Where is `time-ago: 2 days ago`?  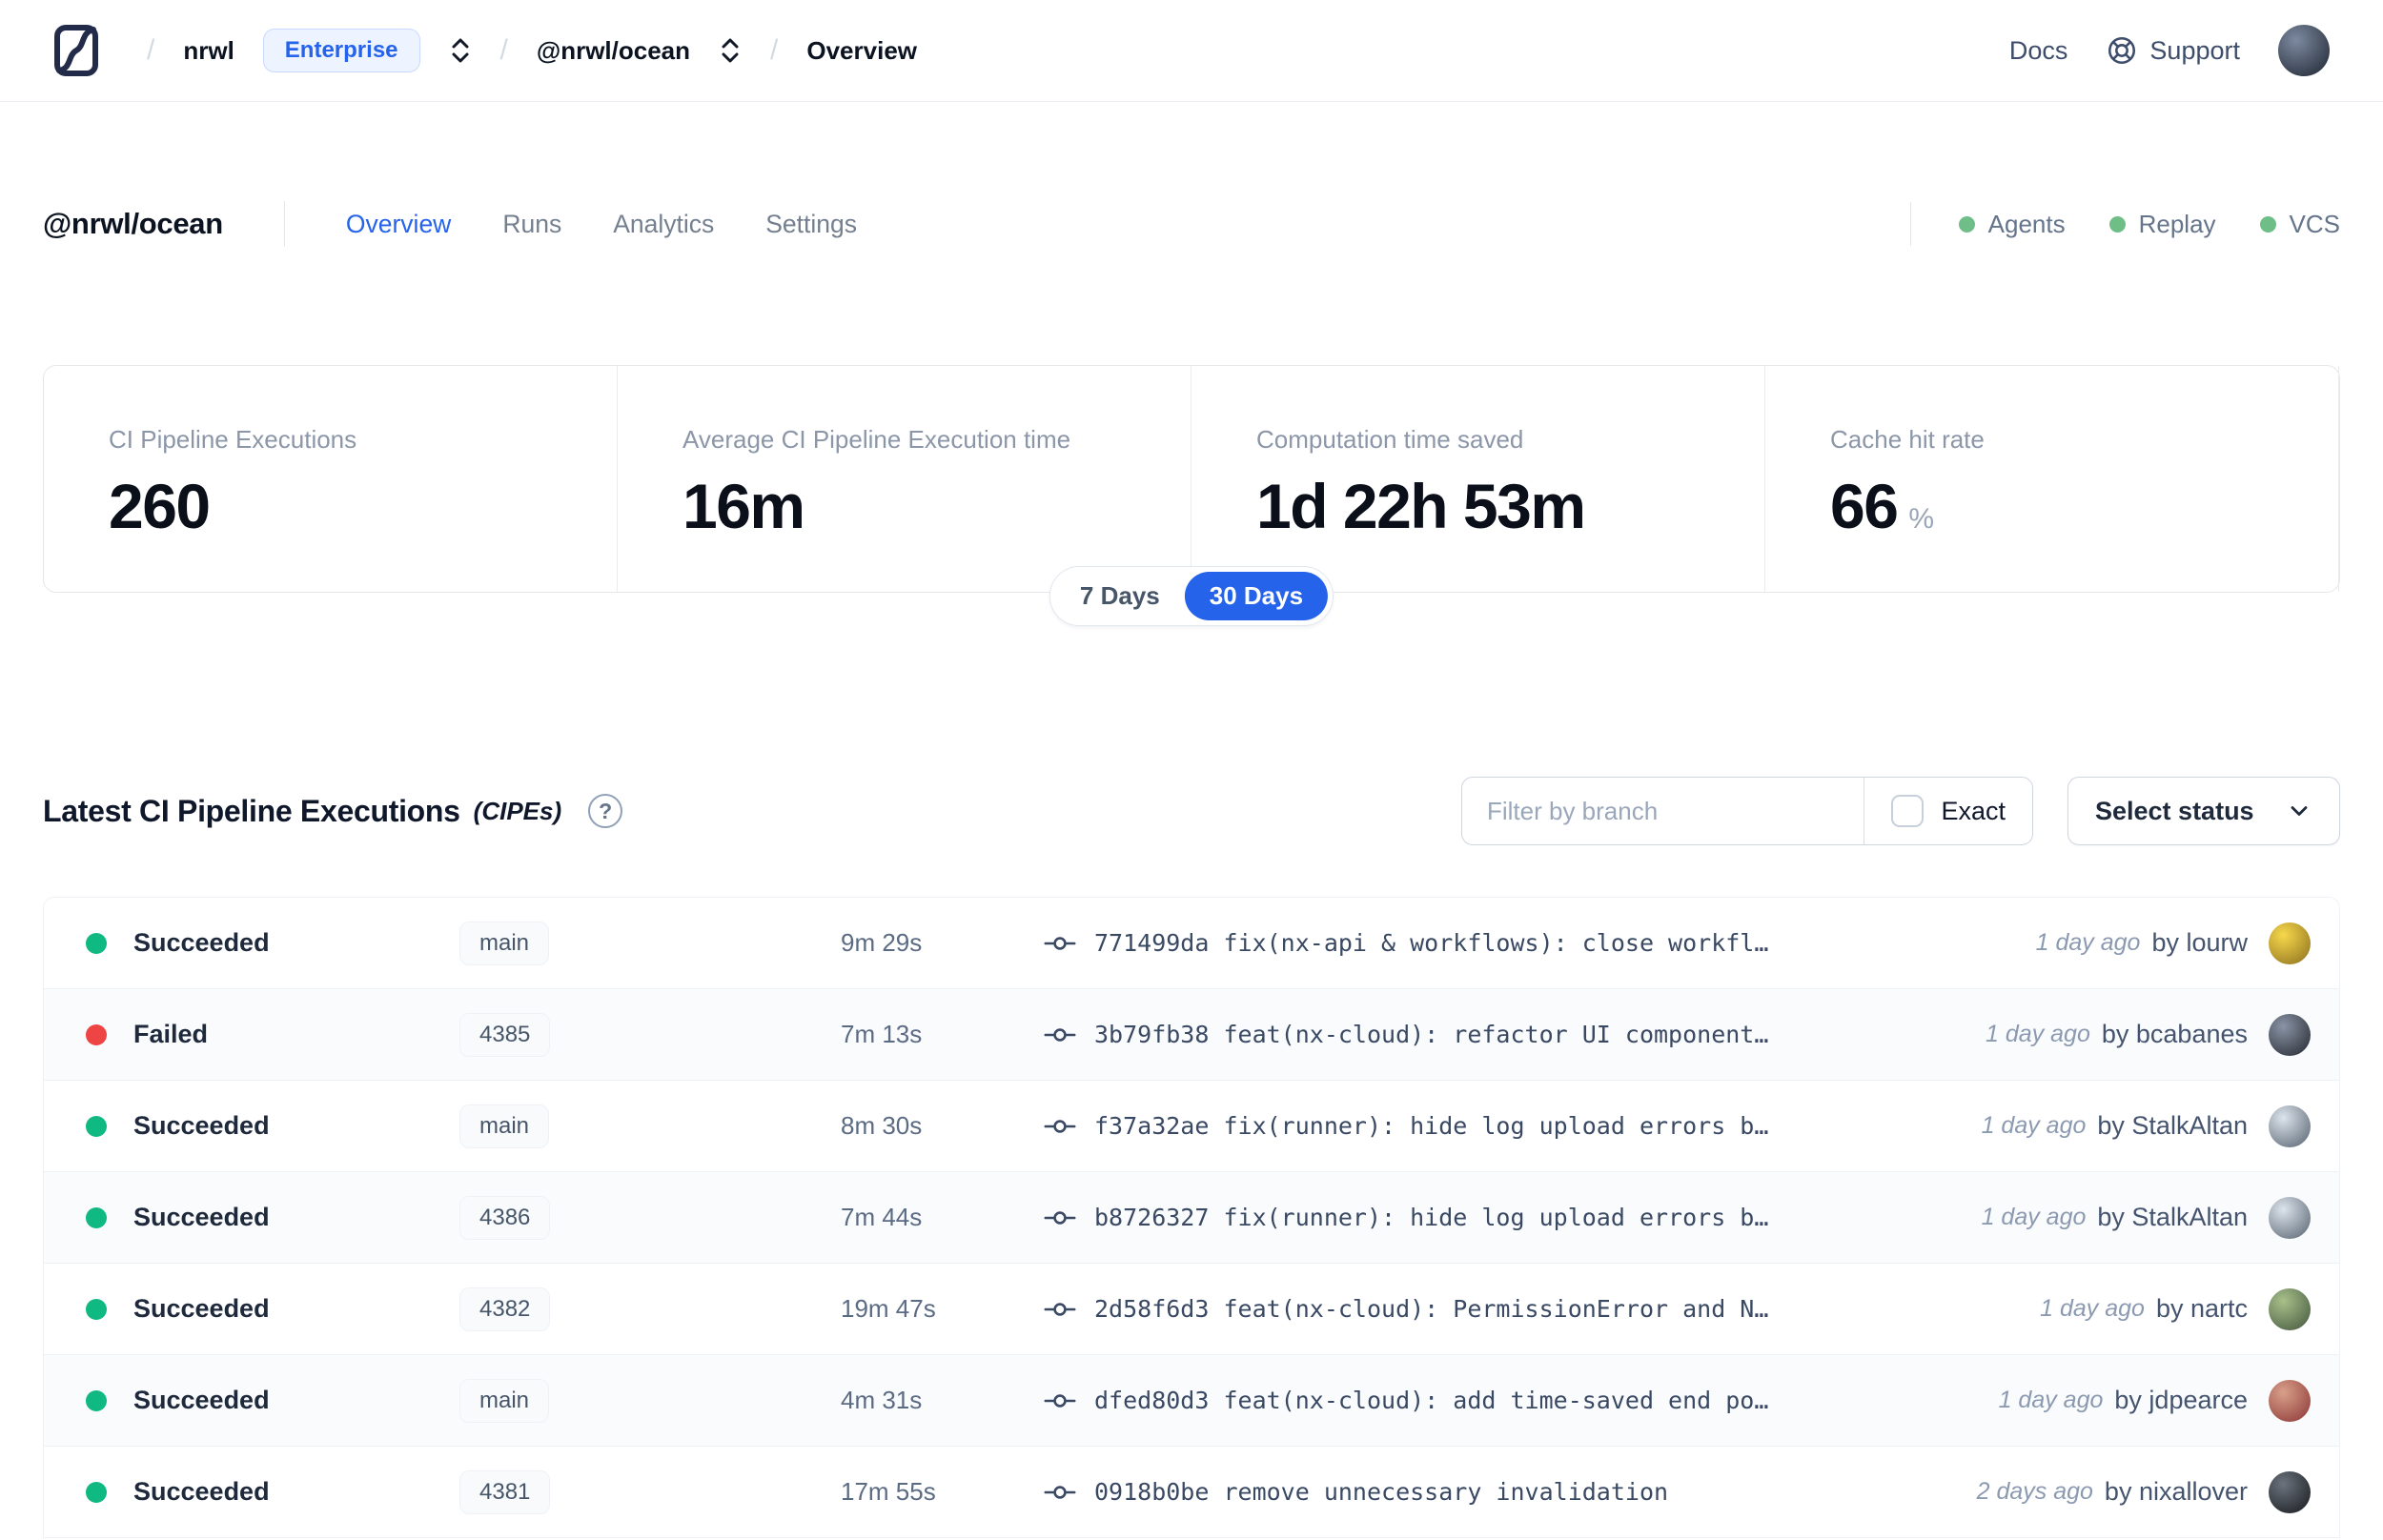
time-ago: 2 days ago is located at coordinates (2035, 1491).